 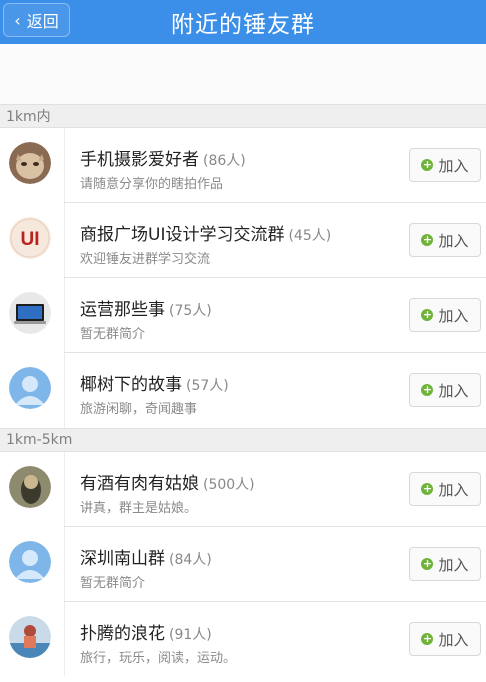 I want to click on group-name: 商报广场UI设计学习交流群, so click(x=182, y=235).